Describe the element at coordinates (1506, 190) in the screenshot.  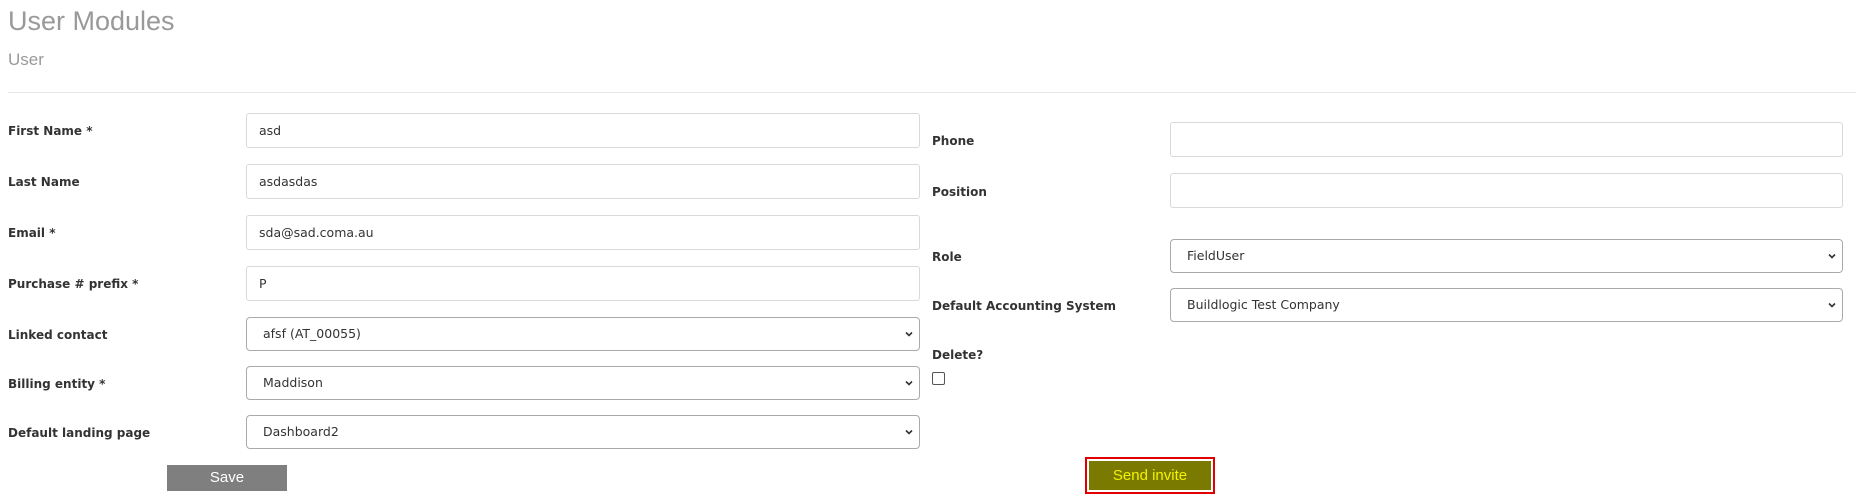
I see `position-field` at that location.